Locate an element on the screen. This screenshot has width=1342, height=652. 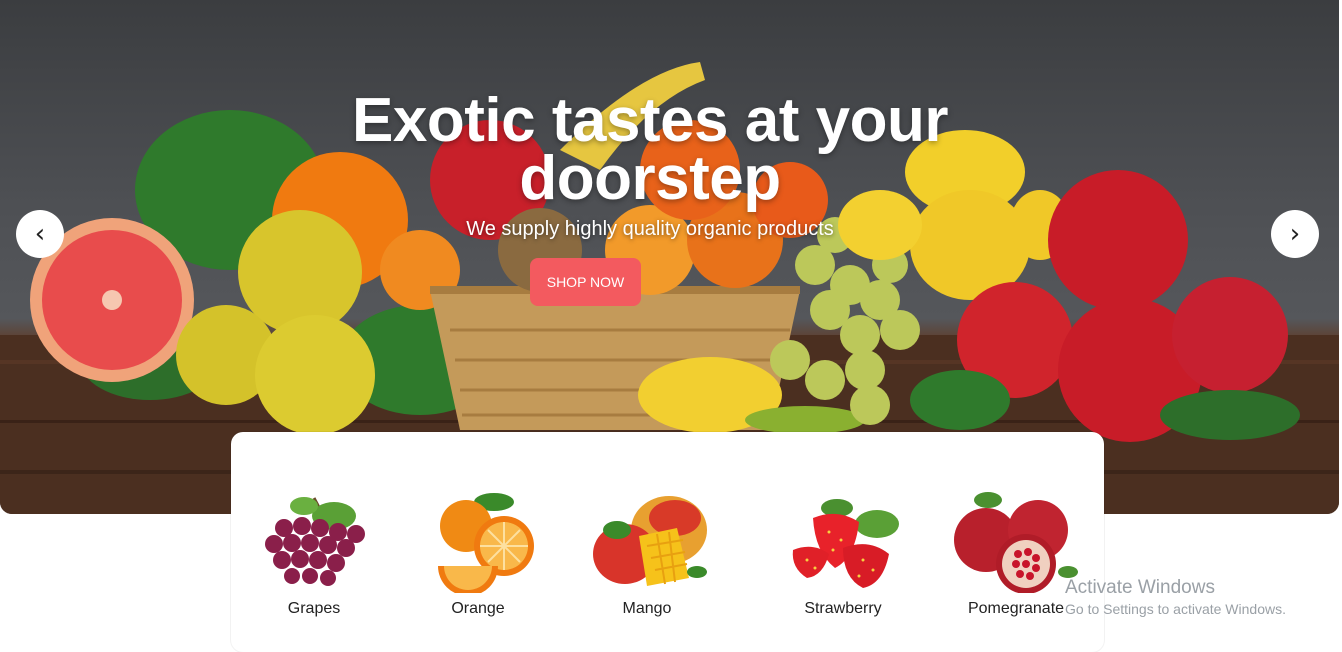
category-label: Grapes is located at coordinates (314, 608).